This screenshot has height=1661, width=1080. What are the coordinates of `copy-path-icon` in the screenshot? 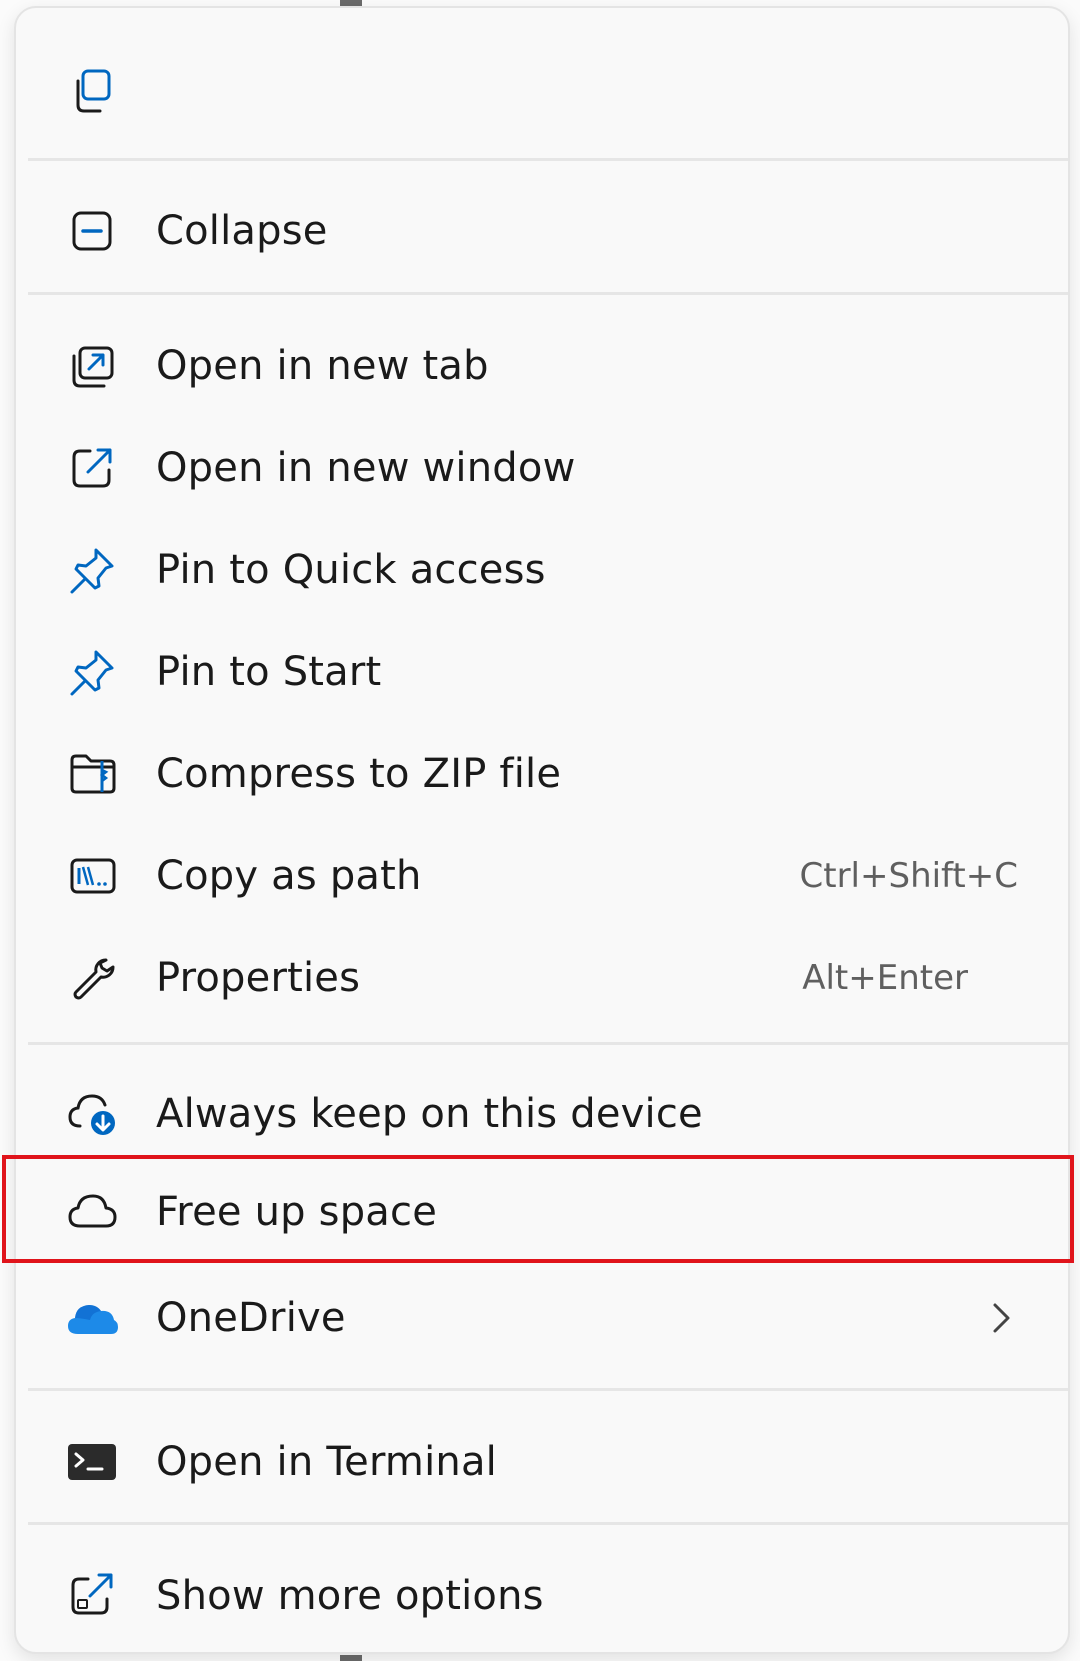 It's located at (92, 876).